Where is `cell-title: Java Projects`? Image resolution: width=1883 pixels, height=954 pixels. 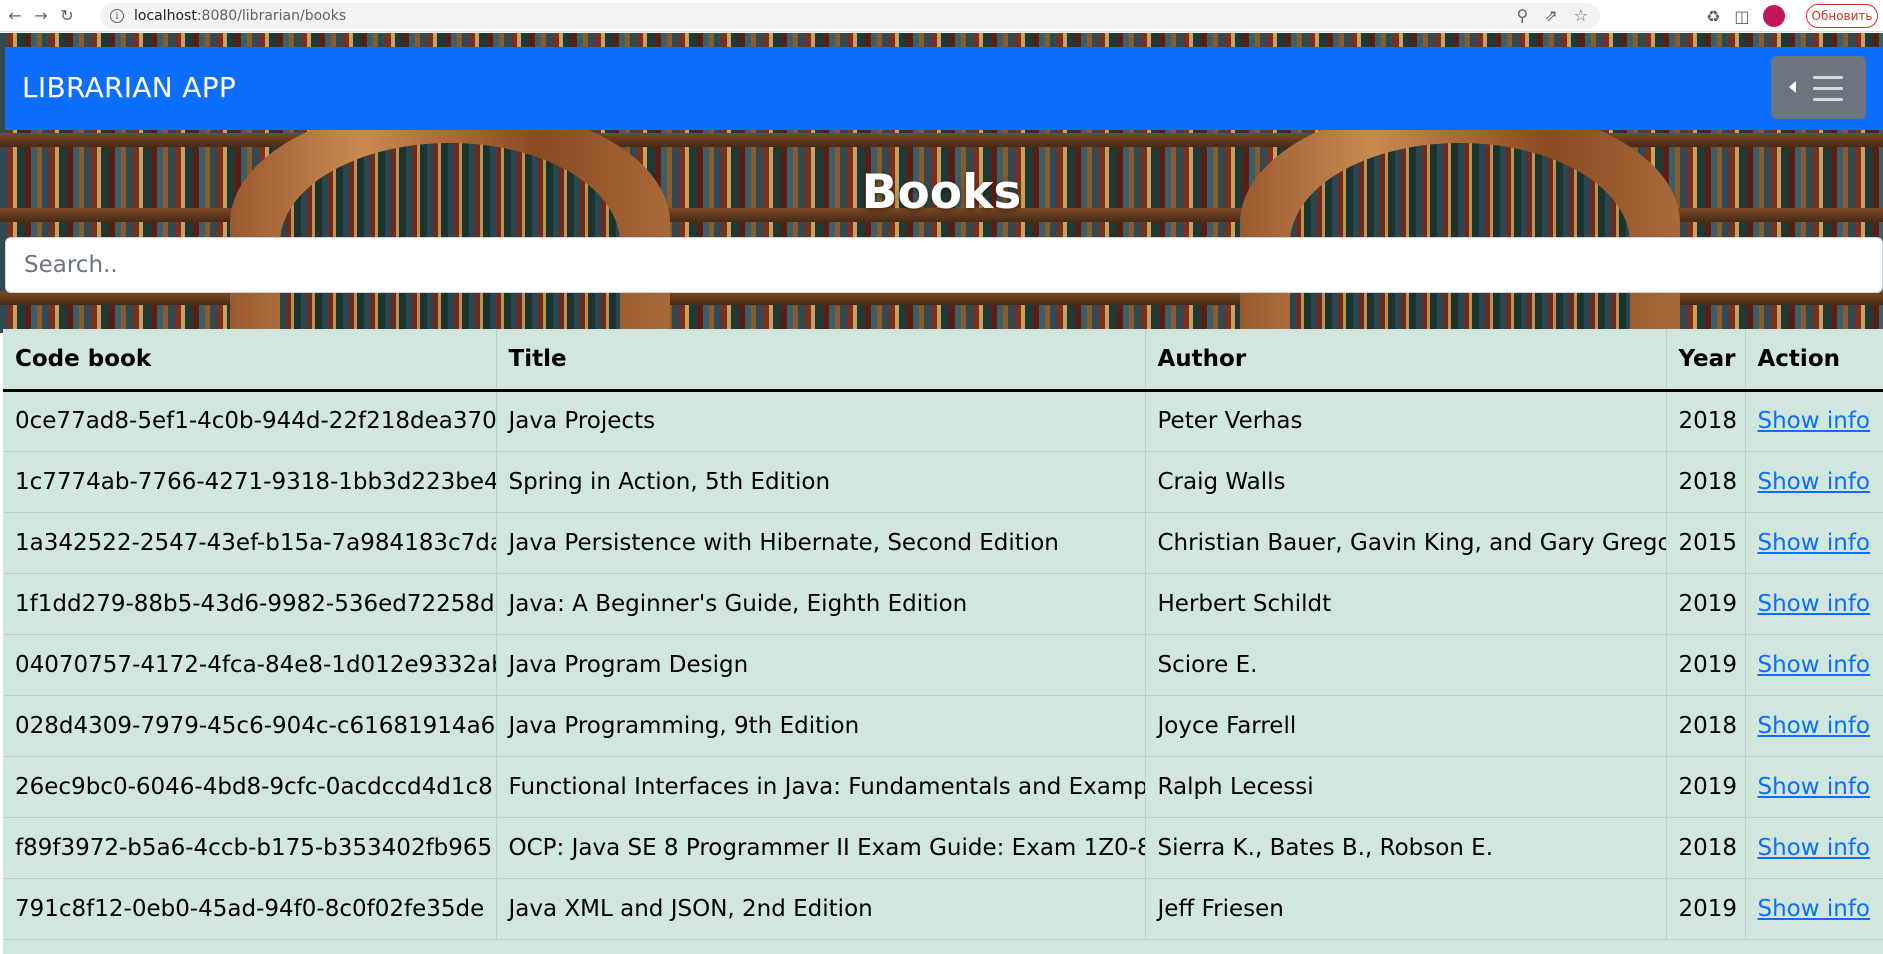 cell-title: Java Projects is located at coordinates (821, 421).